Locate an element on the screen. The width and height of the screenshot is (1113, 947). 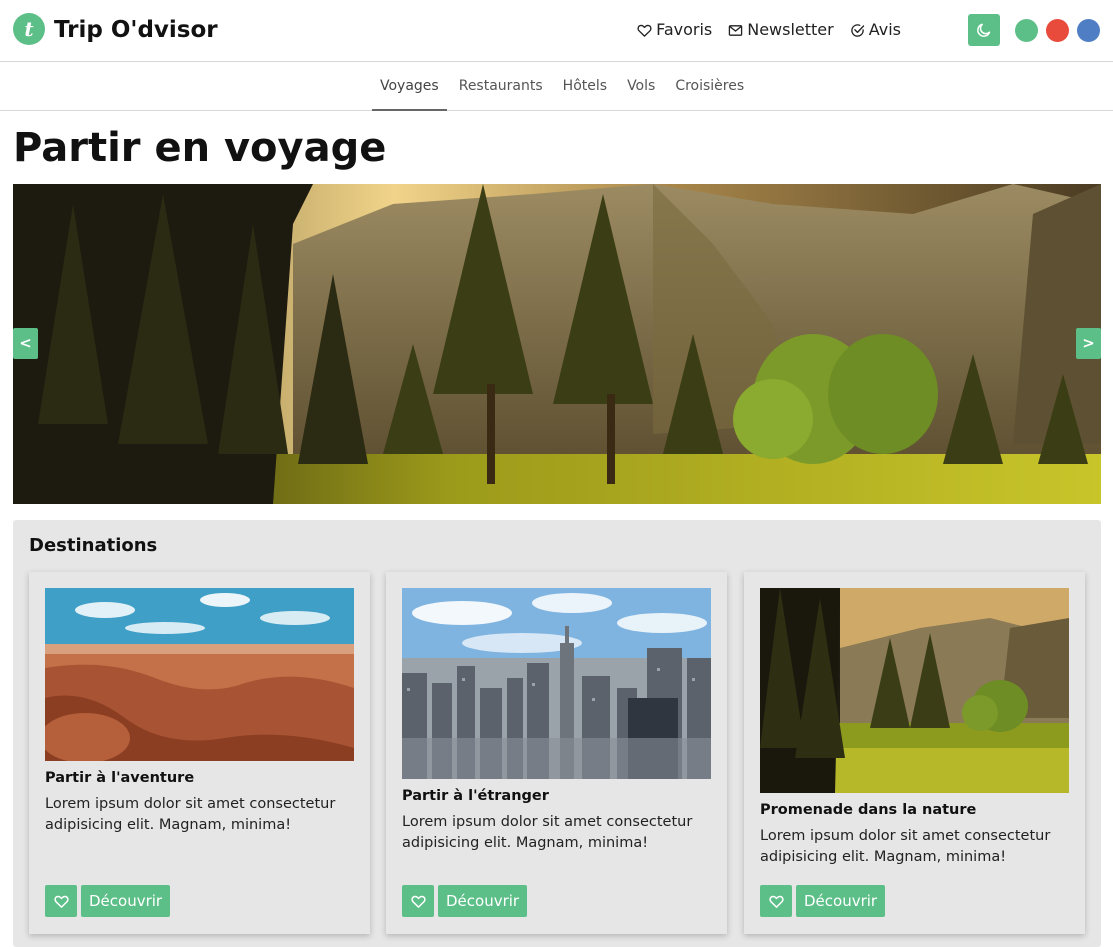
top-links: Favoris Newsletter Avis is located at coordinates (769, 30).